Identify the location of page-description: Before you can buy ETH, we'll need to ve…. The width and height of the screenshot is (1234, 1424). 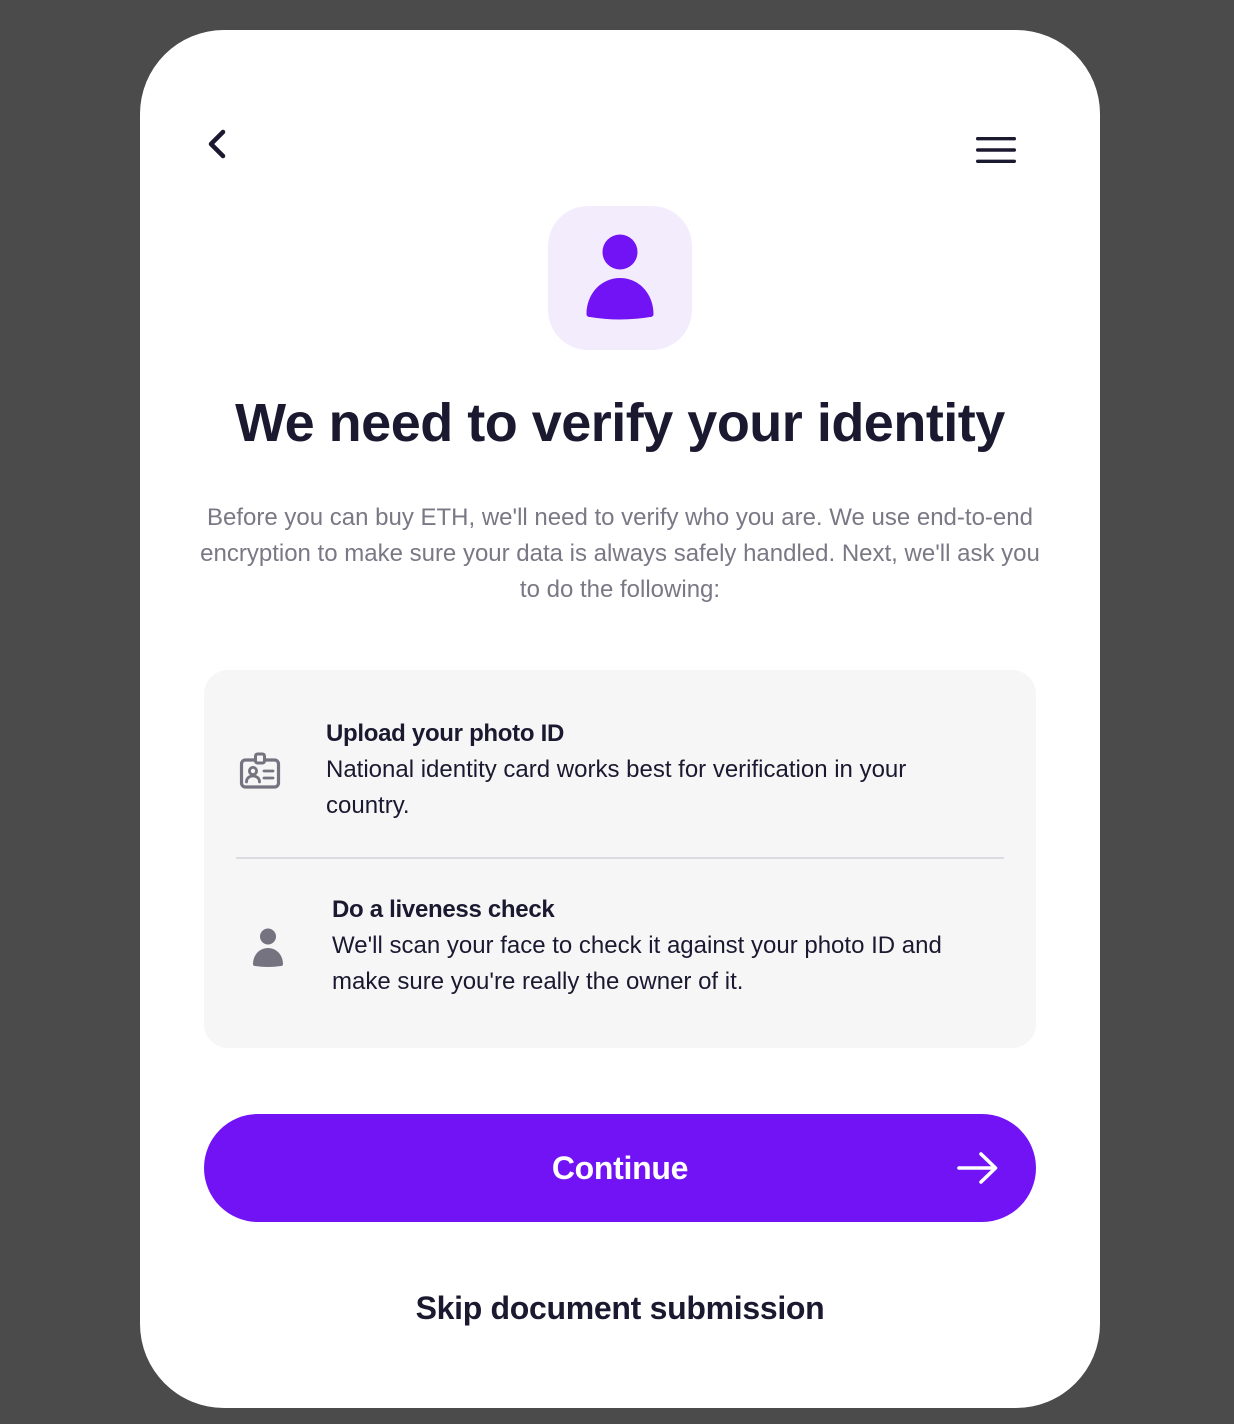
(620, 553).